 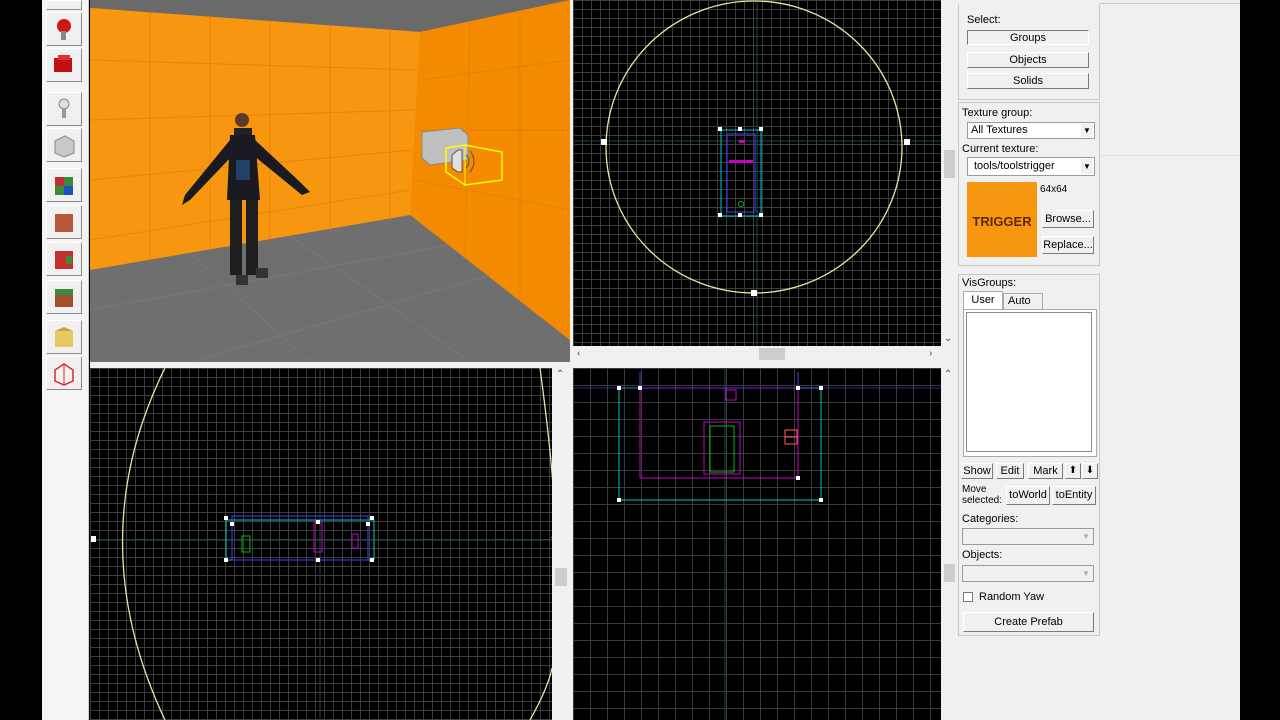 I want to click on texture-group-label: Texture group:, so click(x=997, y=113).